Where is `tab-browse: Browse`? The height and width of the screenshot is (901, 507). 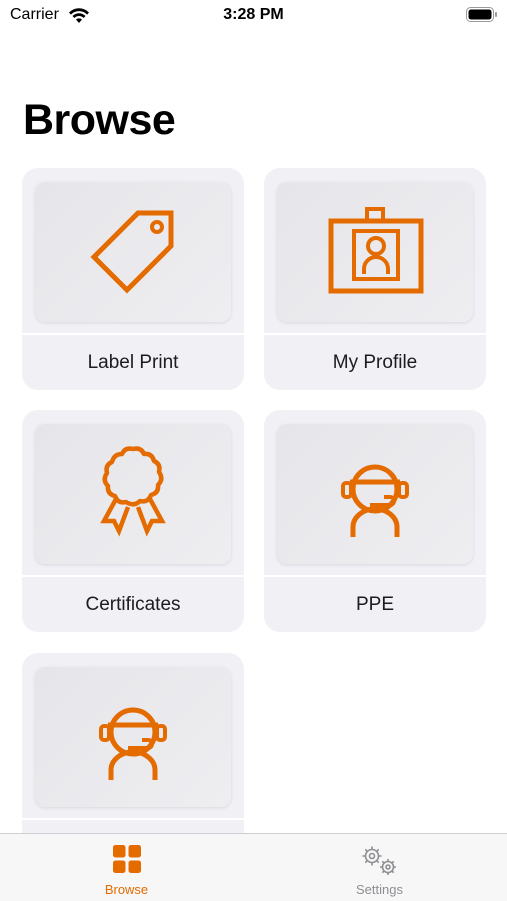
tab-browse: Browse is located at coordinates (126, 867).